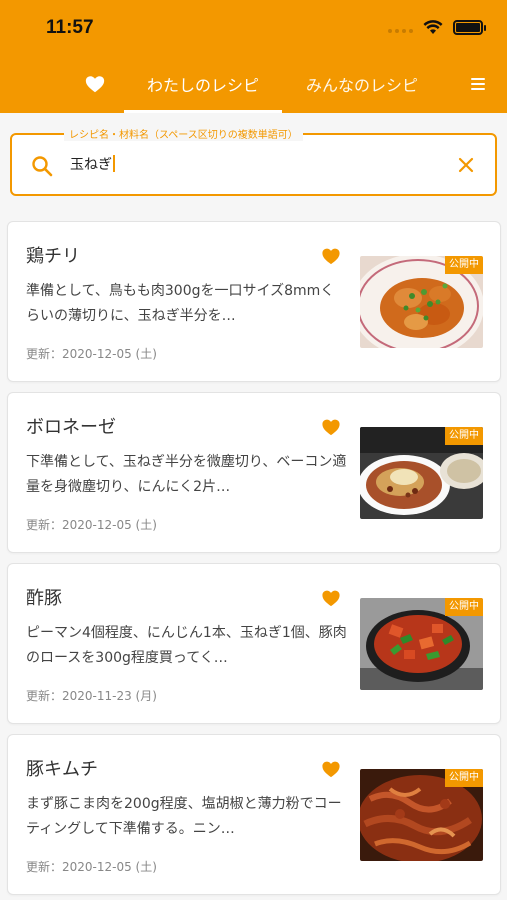  Describe the element at coordinates (433, 27) in the screenshot. I see `wifi-icon` at that location.